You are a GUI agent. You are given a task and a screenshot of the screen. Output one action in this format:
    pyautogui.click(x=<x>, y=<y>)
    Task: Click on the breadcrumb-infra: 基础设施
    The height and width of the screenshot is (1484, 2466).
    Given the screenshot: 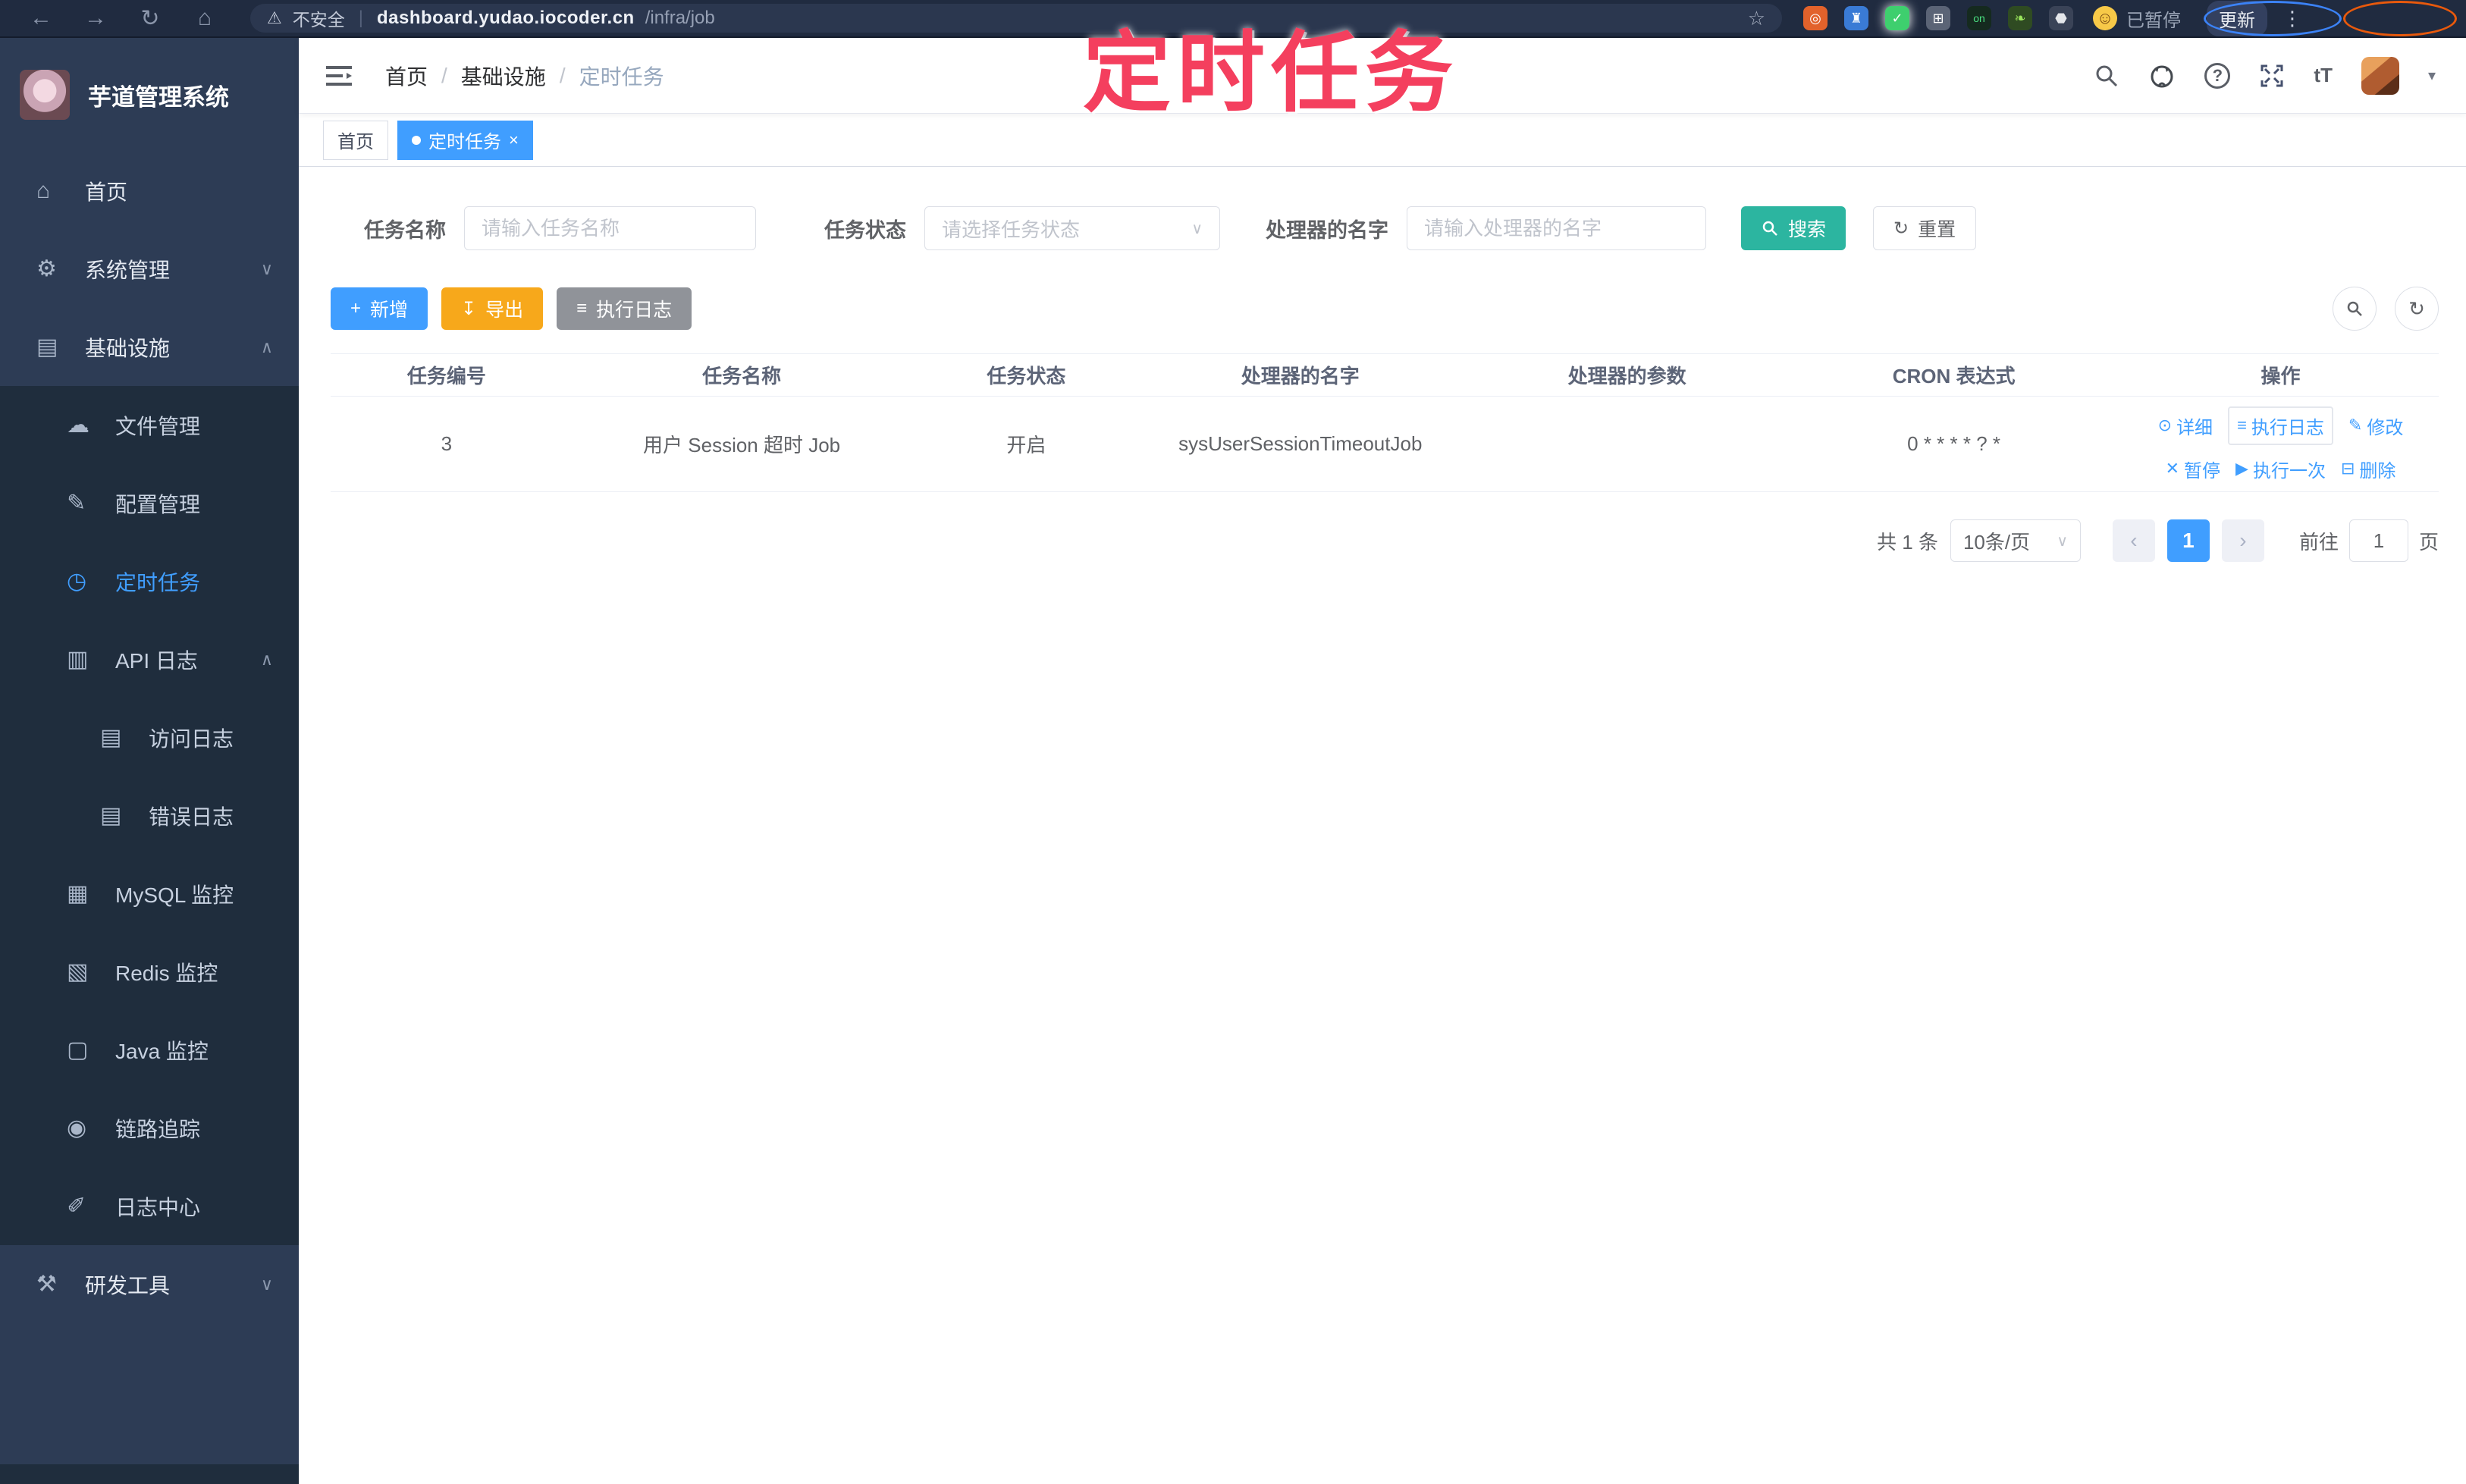 What is the action you would take?
    pyautogui.click(x=504, y=76)
    